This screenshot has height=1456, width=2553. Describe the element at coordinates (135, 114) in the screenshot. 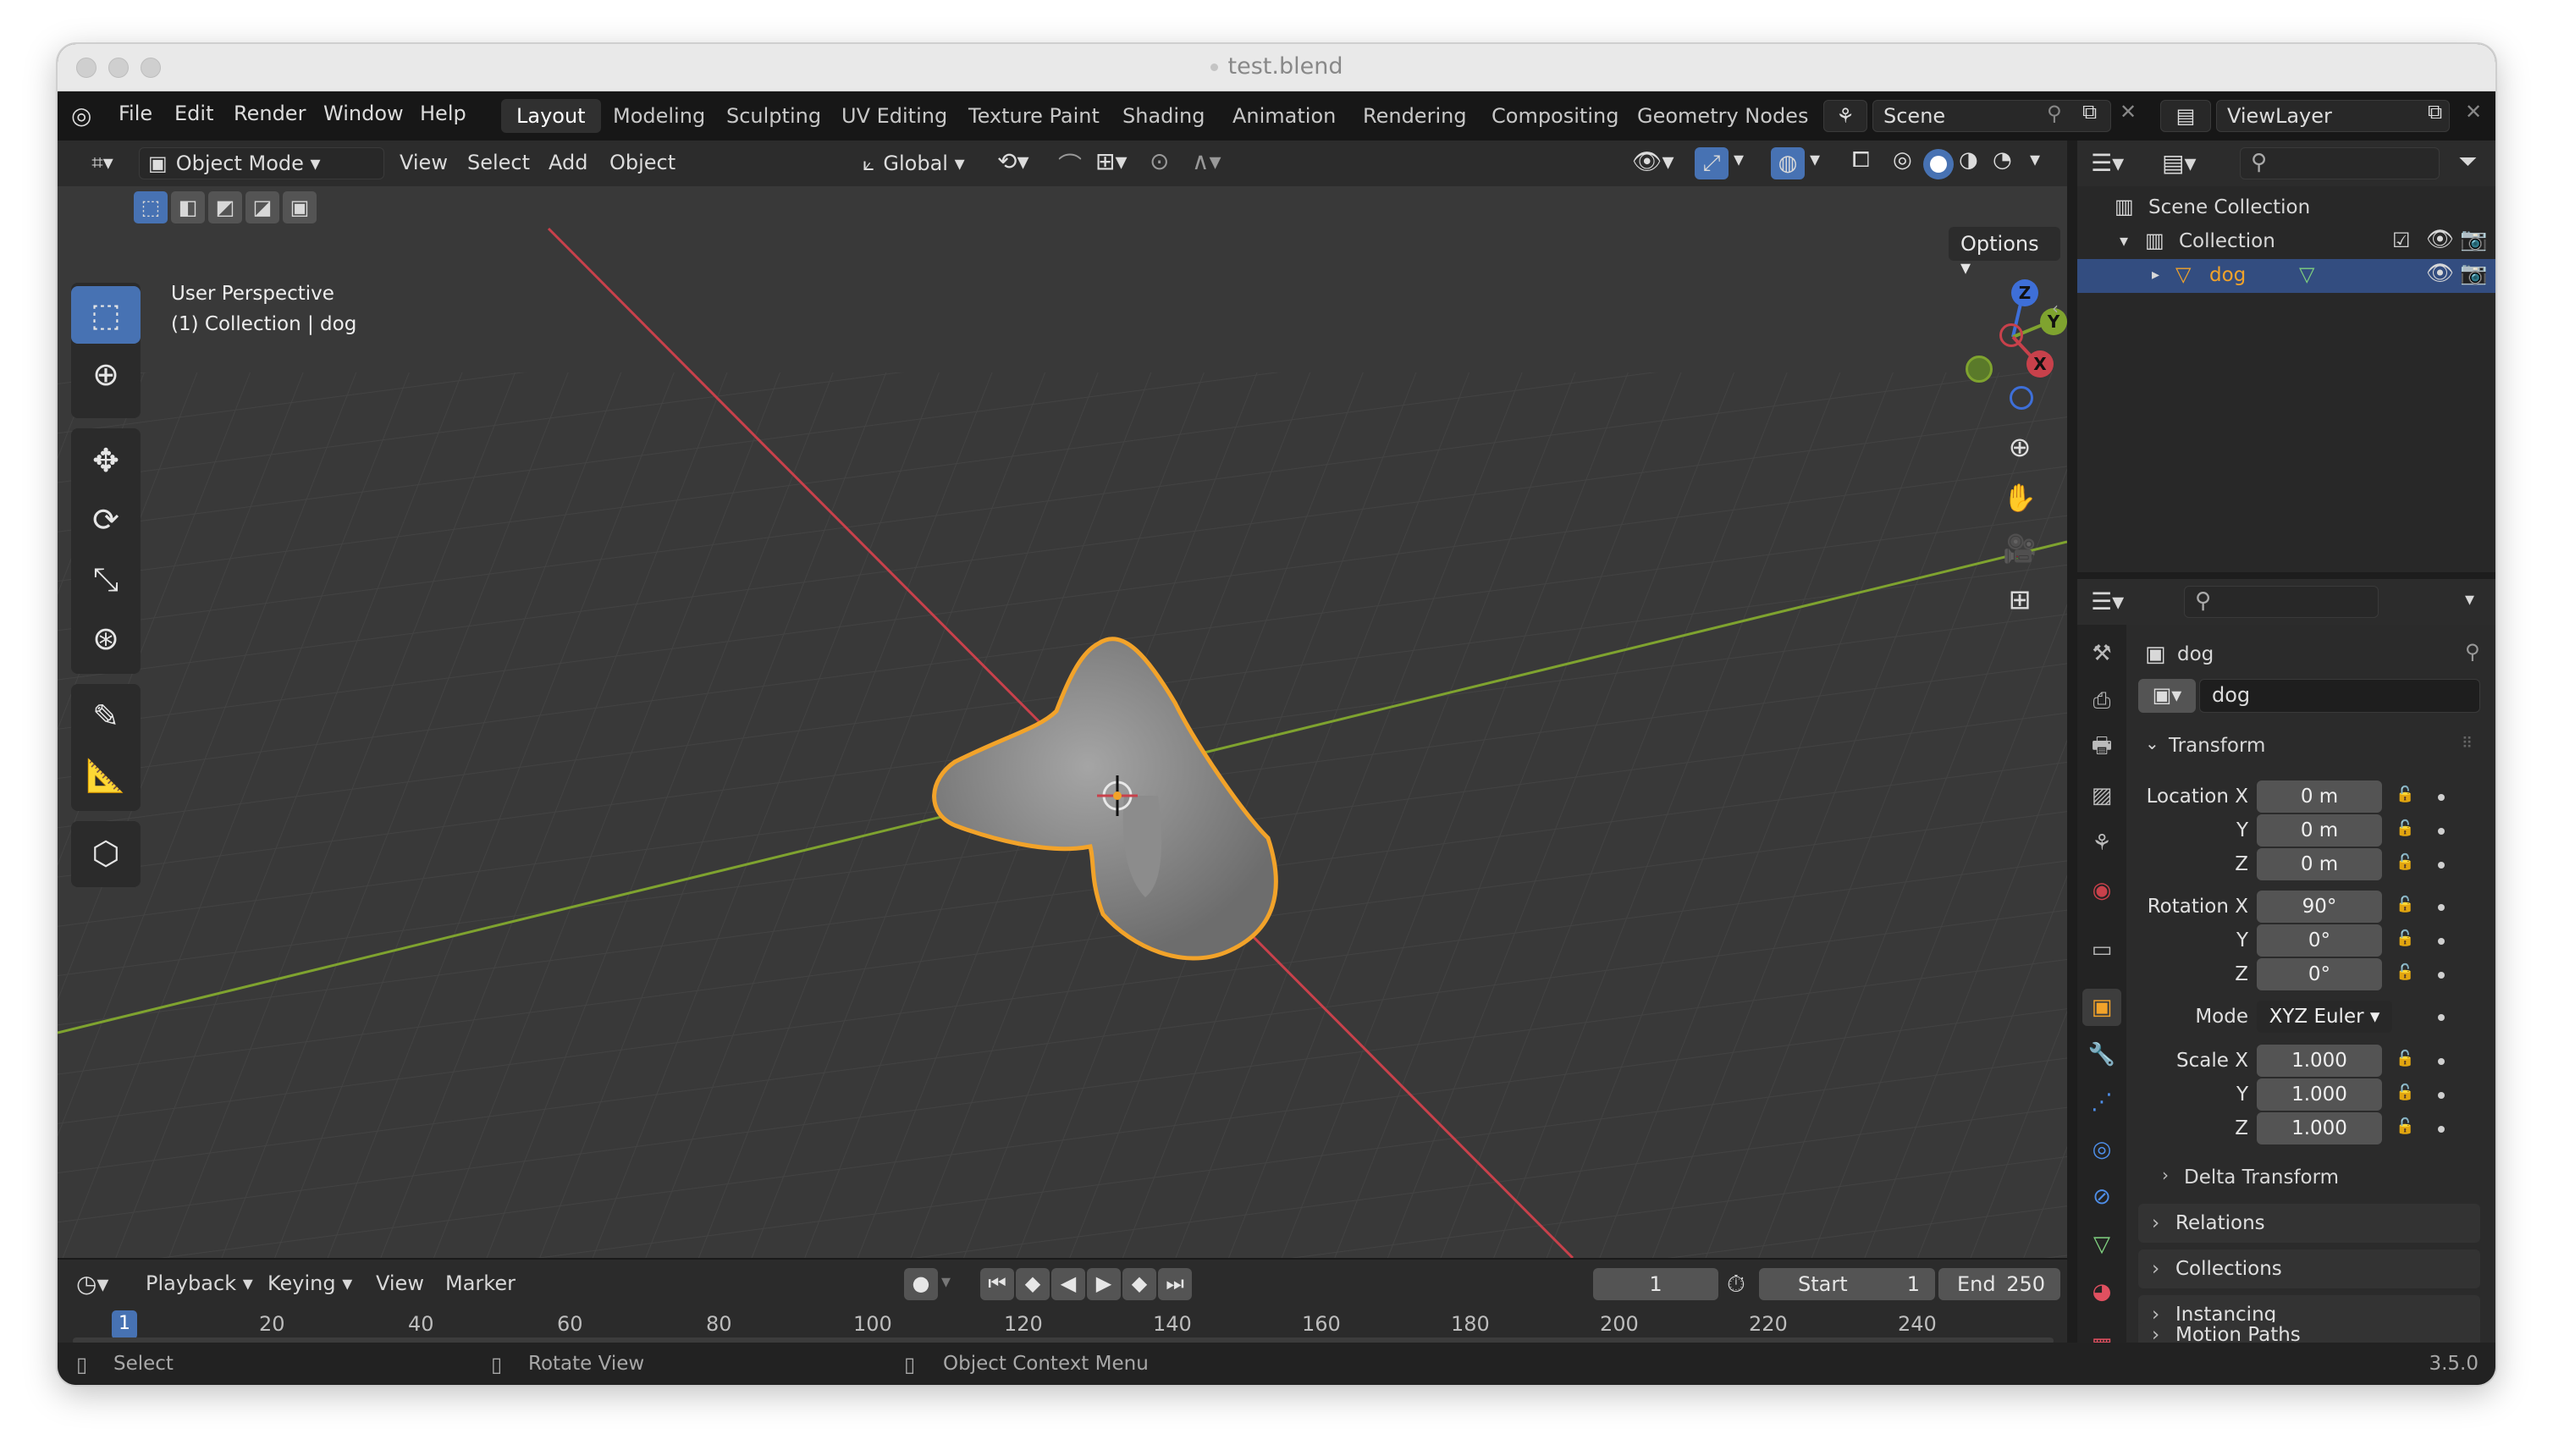

I see `menu-file: File` at that location.